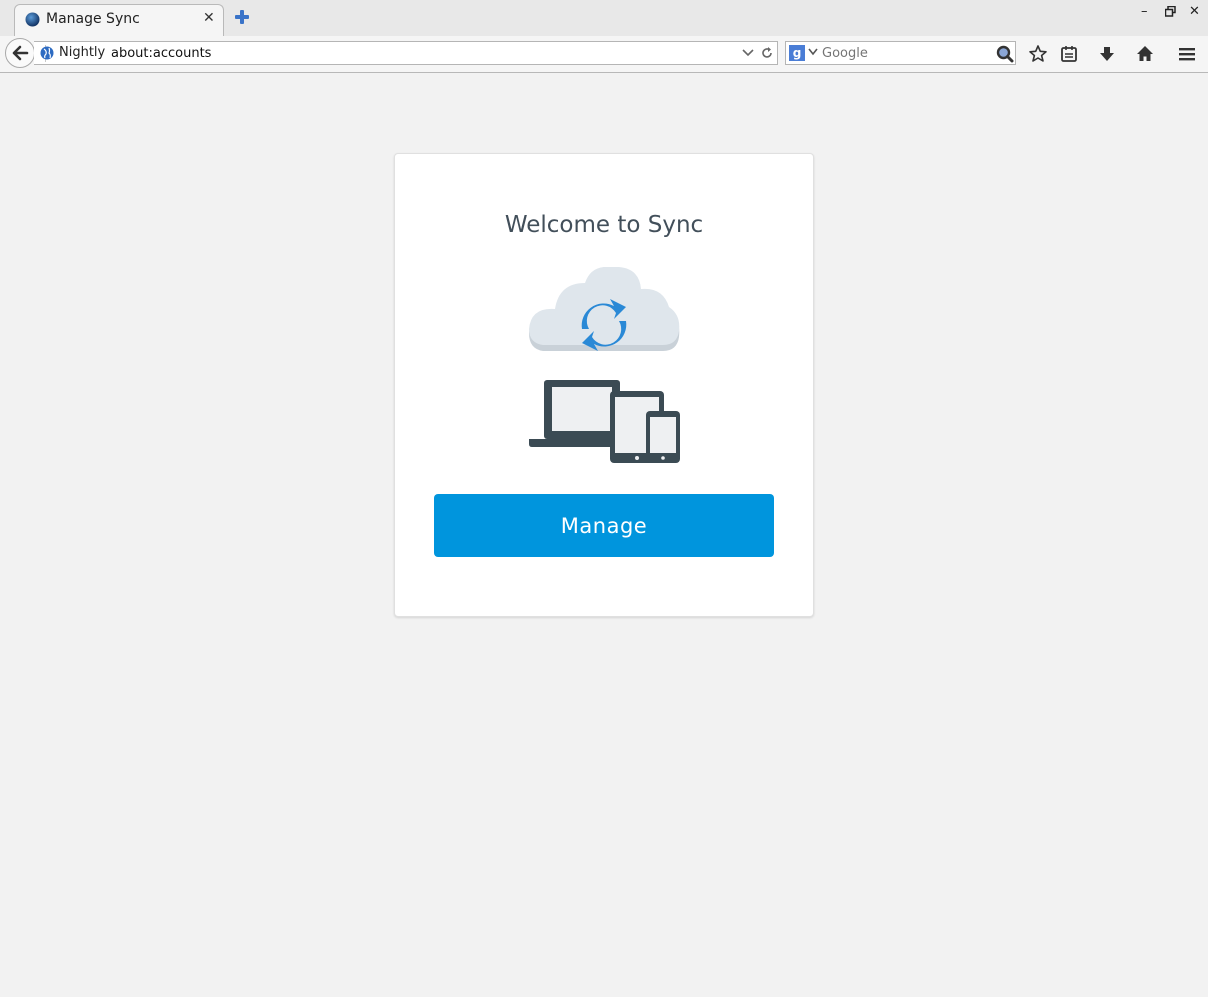 This screenshot has height=997, width=1208. Describe the element at coordinates (604, 225) in the screenshot. I see `page-title: Welcome to Sync` at that location.